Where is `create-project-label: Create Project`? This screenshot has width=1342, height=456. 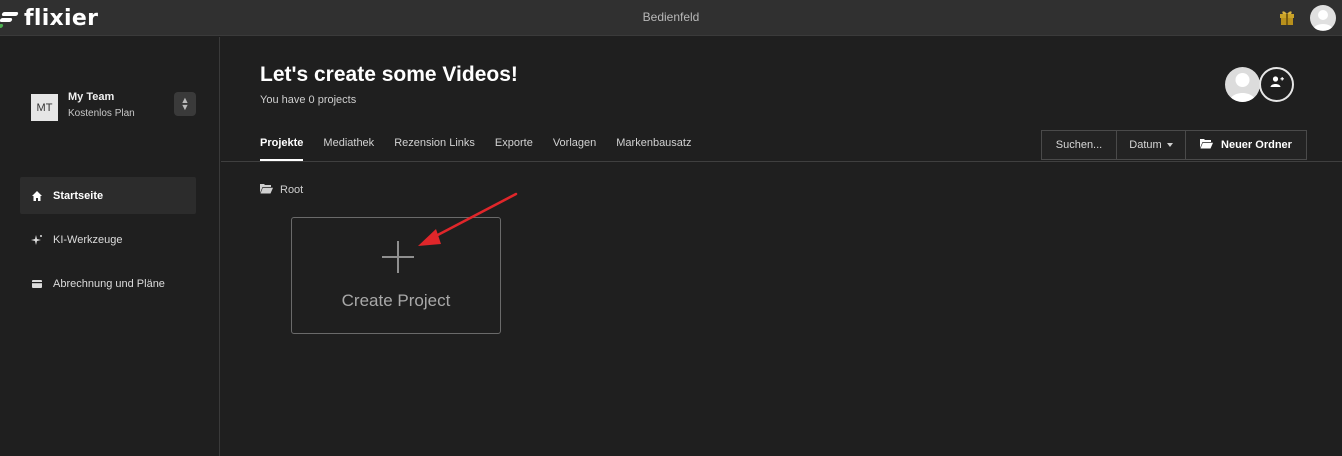
create-project-label: Create Project is located at coordinates (396, 300).